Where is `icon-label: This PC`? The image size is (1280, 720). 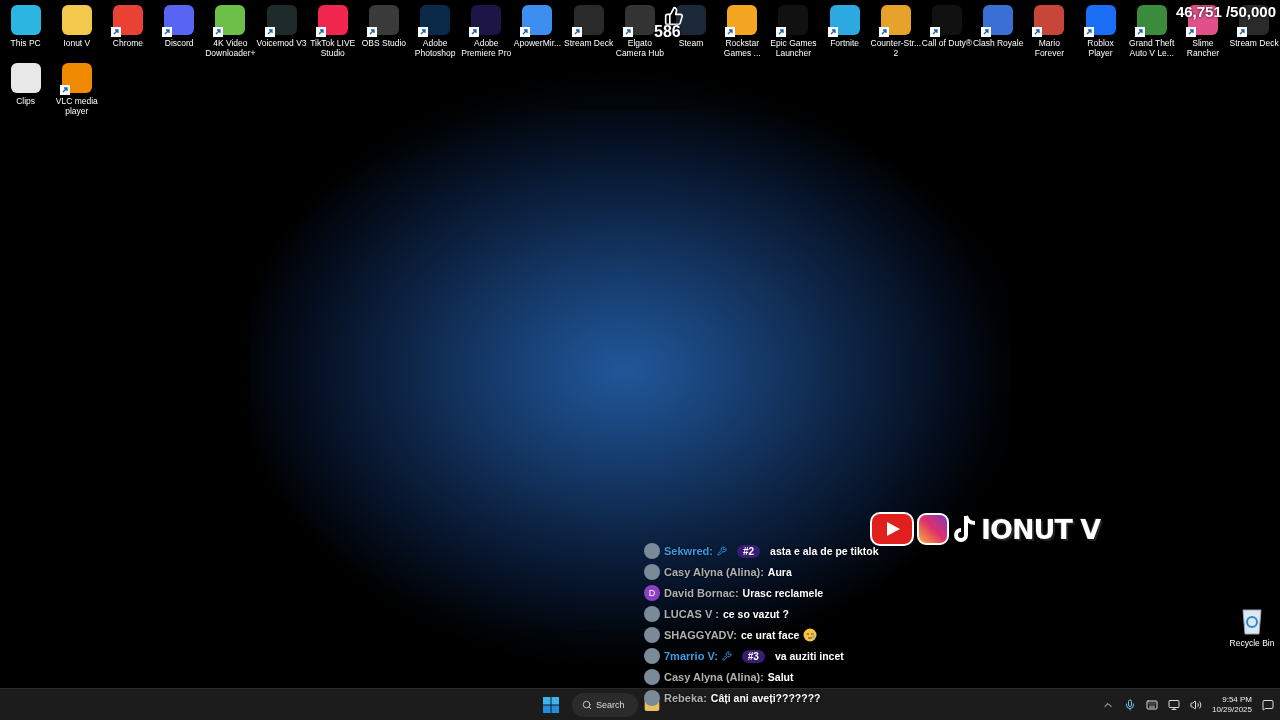 icon-label: This PC is located at coordinates (25, 43).